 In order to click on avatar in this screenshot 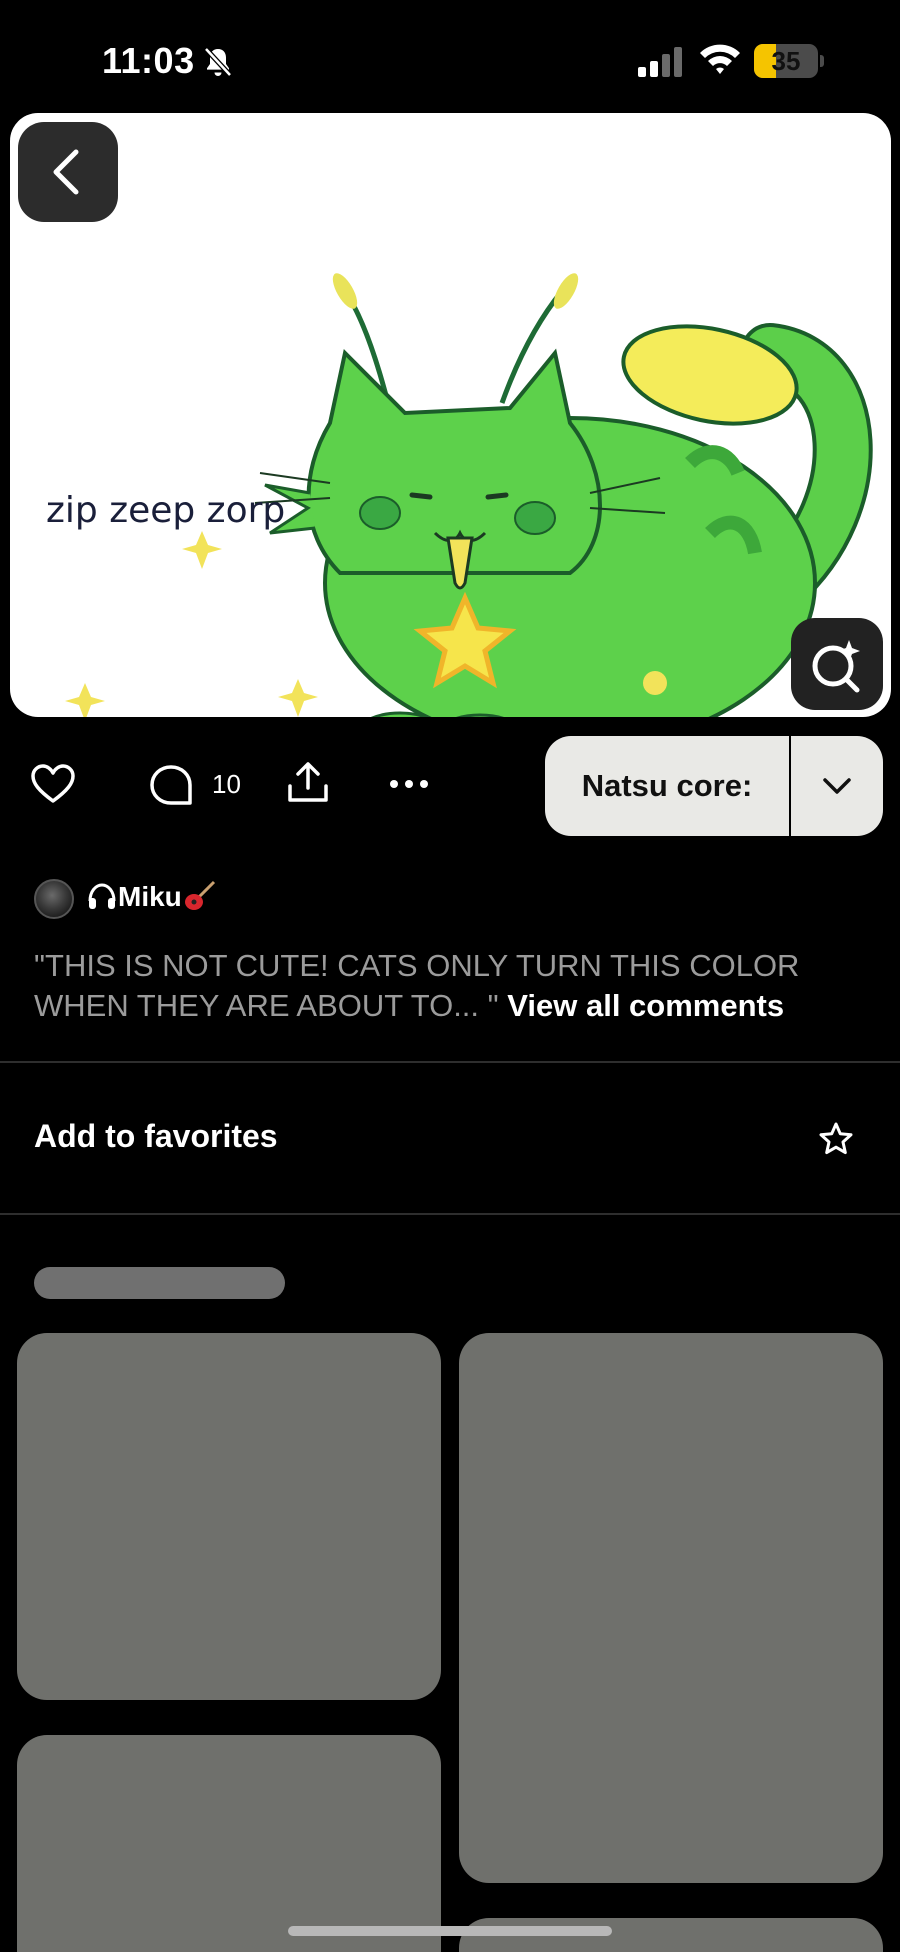, I will do `click(54, 899)`.